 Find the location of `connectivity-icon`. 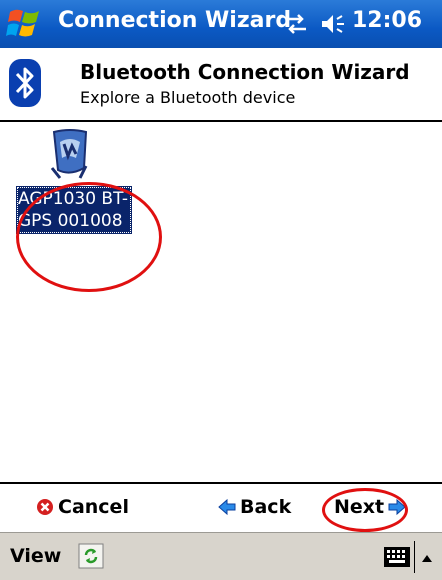

connectivity-icon is located at coordinates (296, 24).